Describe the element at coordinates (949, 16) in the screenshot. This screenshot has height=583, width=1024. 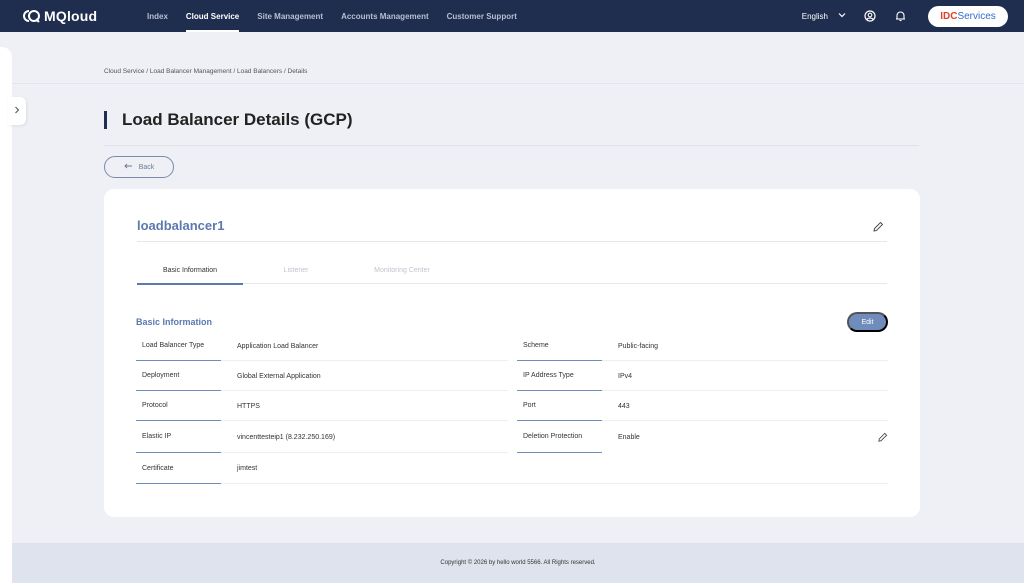
I see `brand-part-1: IDC` at that location.